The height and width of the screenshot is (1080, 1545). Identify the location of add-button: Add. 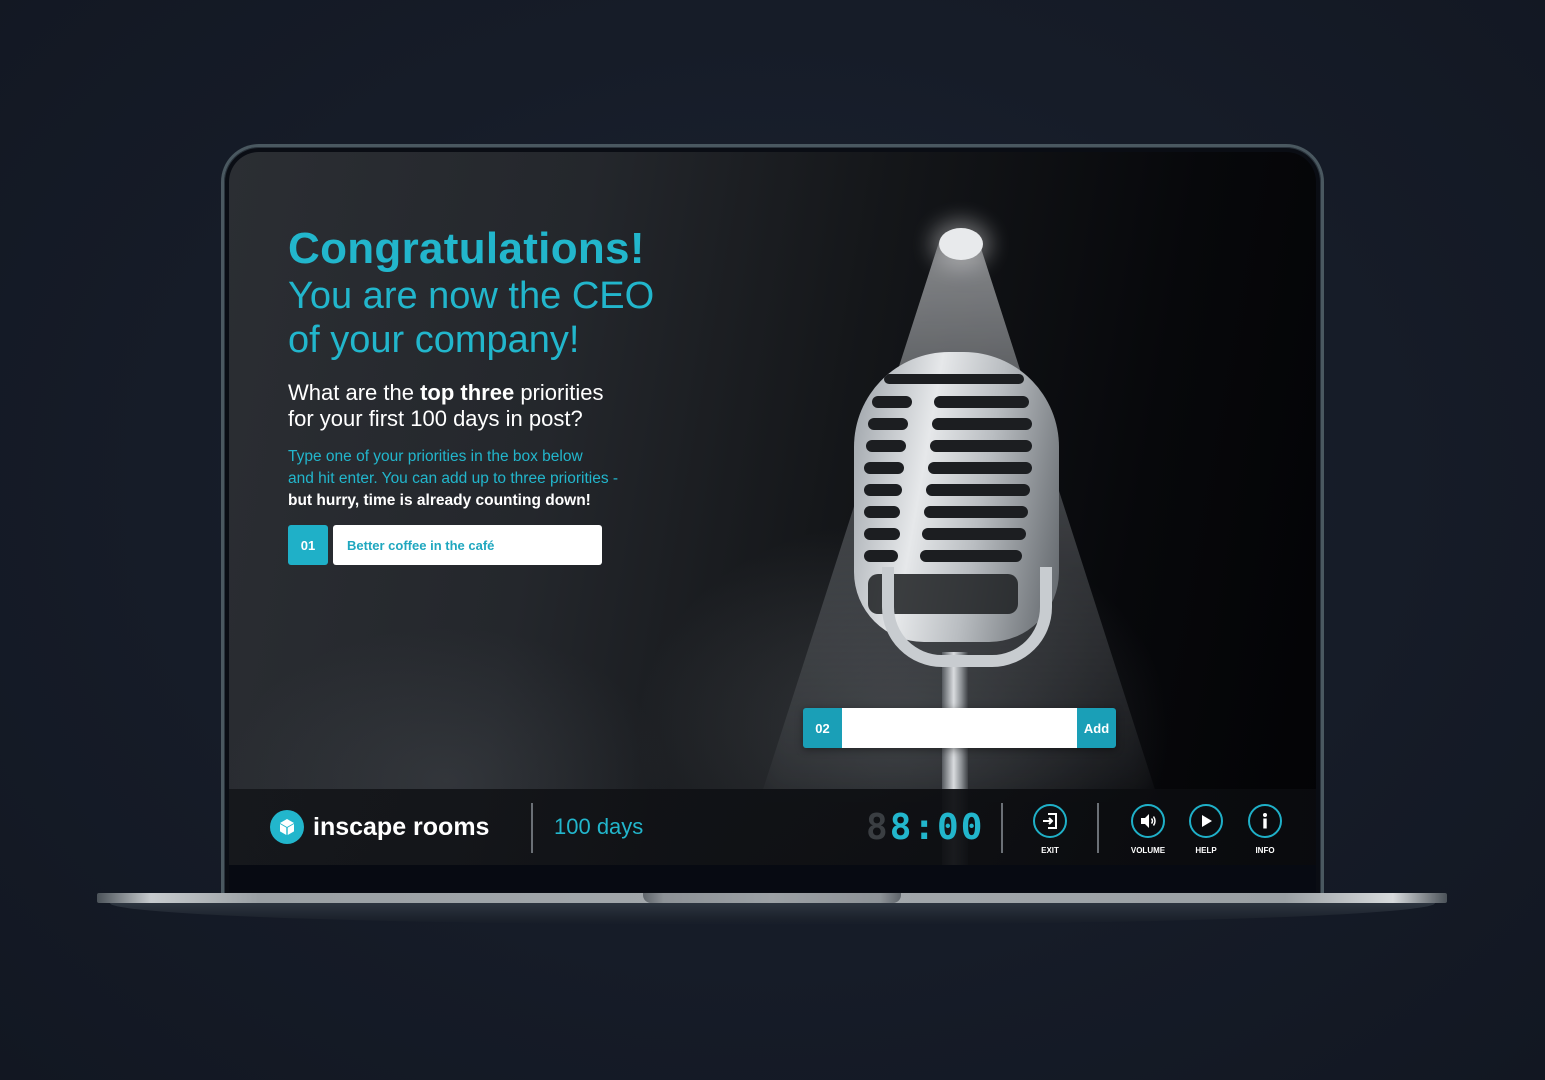
(1096, 728).